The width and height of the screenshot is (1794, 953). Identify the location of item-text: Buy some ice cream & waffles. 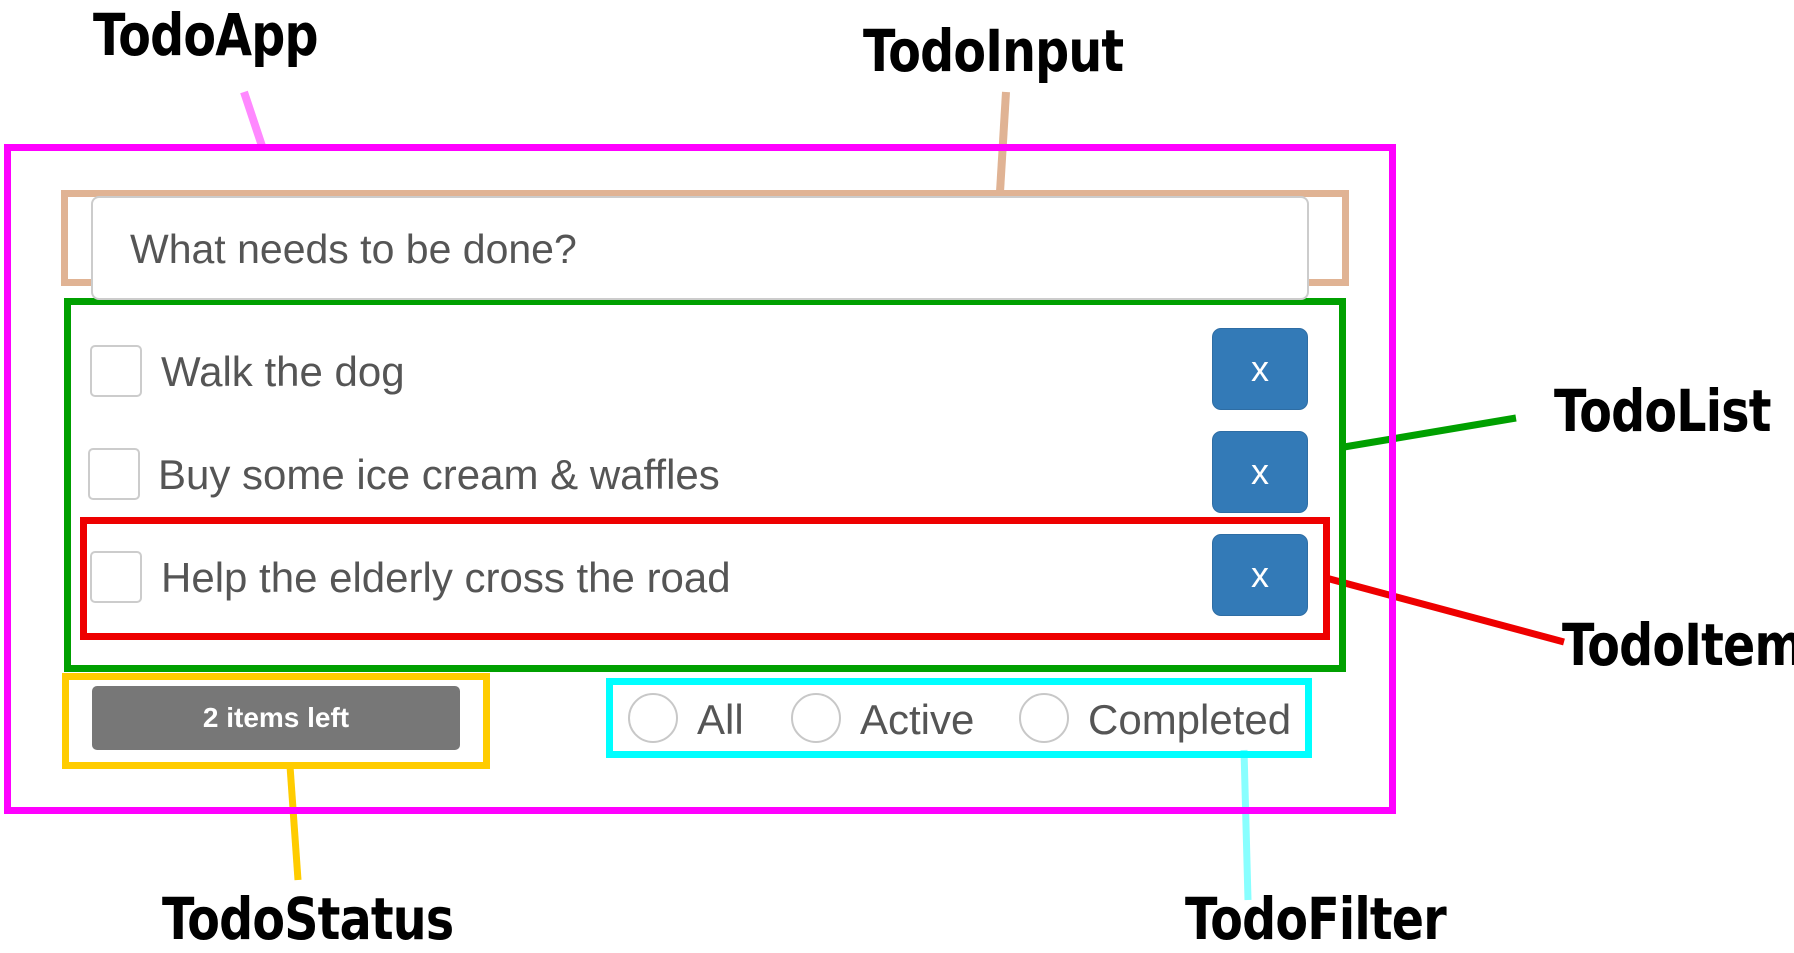
(439, 474).